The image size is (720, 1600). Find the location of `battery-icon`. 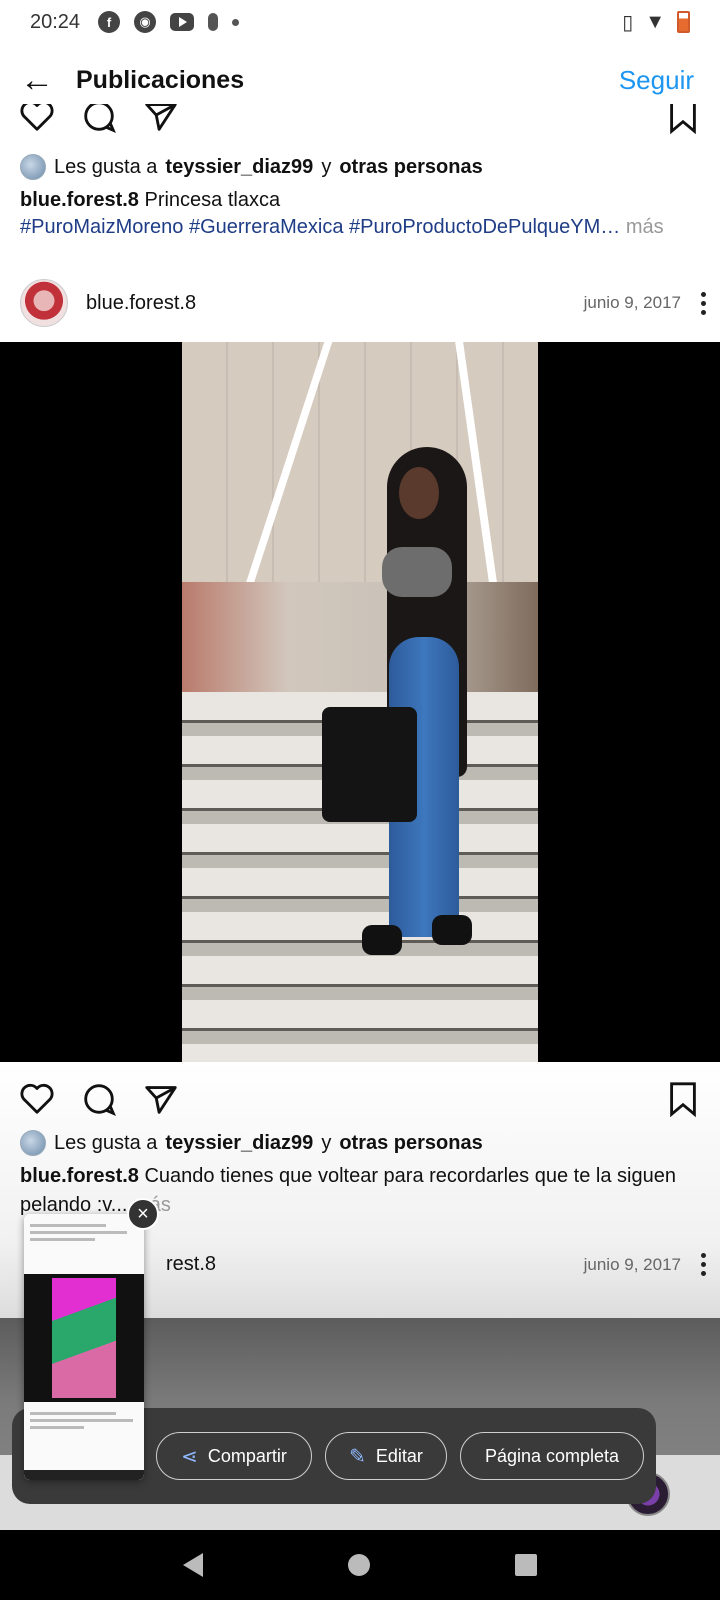

battery-icon is located at coordinates (683, 22).